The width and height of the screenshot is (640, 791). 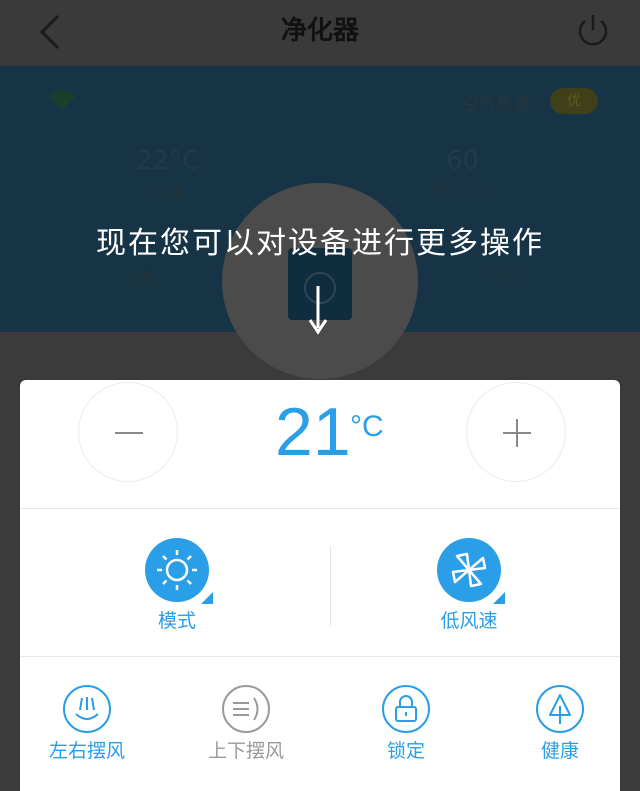 I want to click on lock-button, so click(x=406, y=709).